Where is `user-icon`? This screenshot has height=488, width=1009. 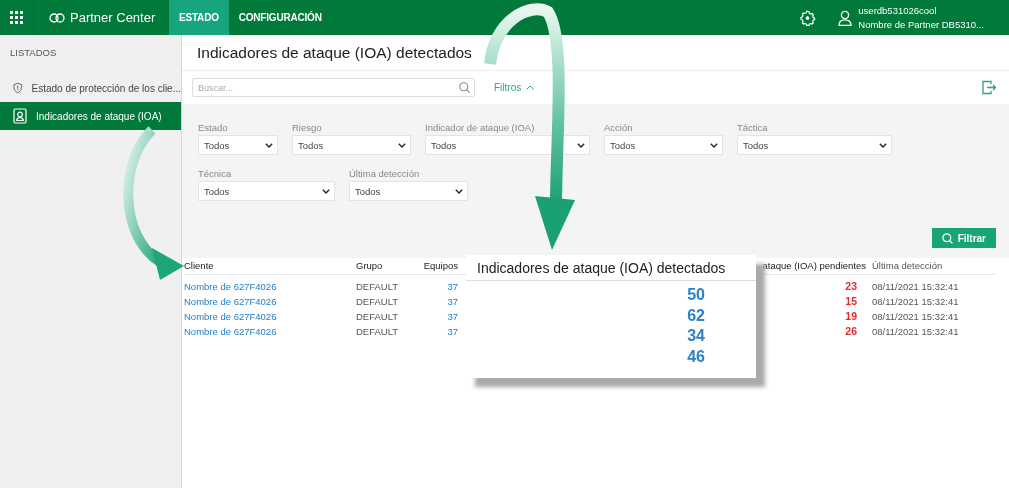
user-icon is located at coordinates (845, 17).